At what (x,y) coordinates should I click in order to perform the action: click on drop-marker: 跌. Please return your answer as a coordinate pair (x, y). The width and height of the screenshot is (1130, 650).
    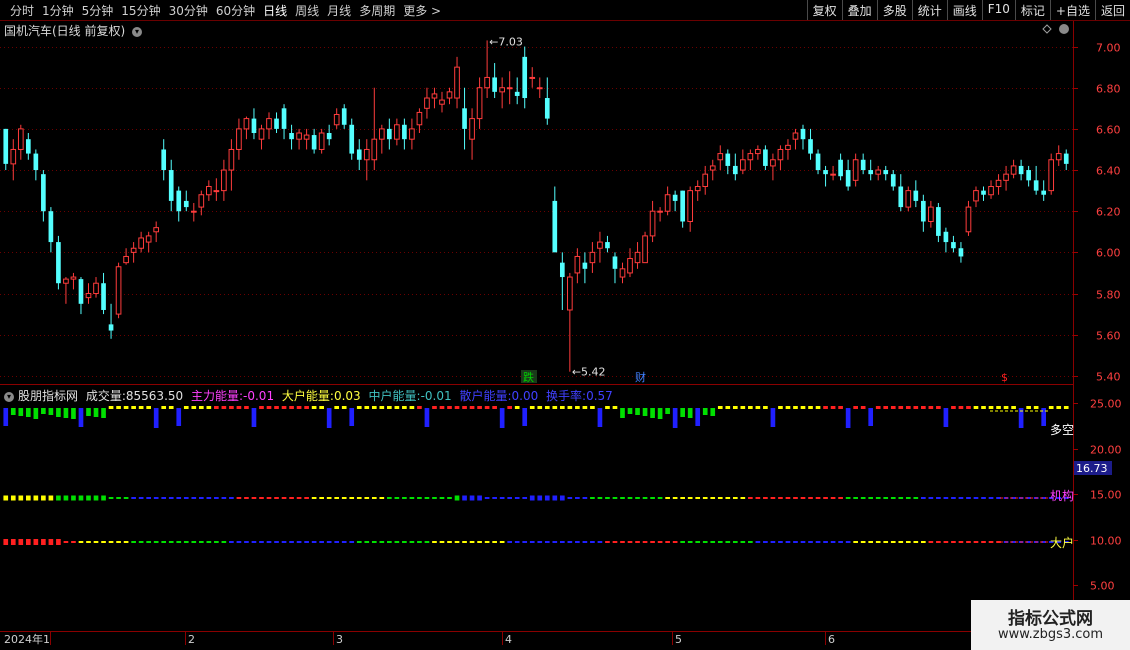
    Looking at the image, I should click on (528, 377).